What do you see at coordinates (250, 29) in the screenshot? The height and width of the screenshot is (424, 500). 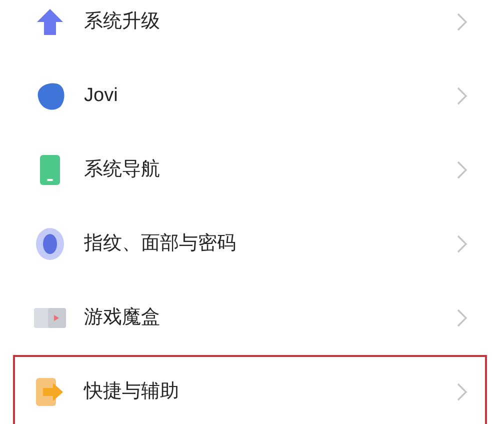 I see `settings-item: 系统升级` at bounding box center [250, 29].